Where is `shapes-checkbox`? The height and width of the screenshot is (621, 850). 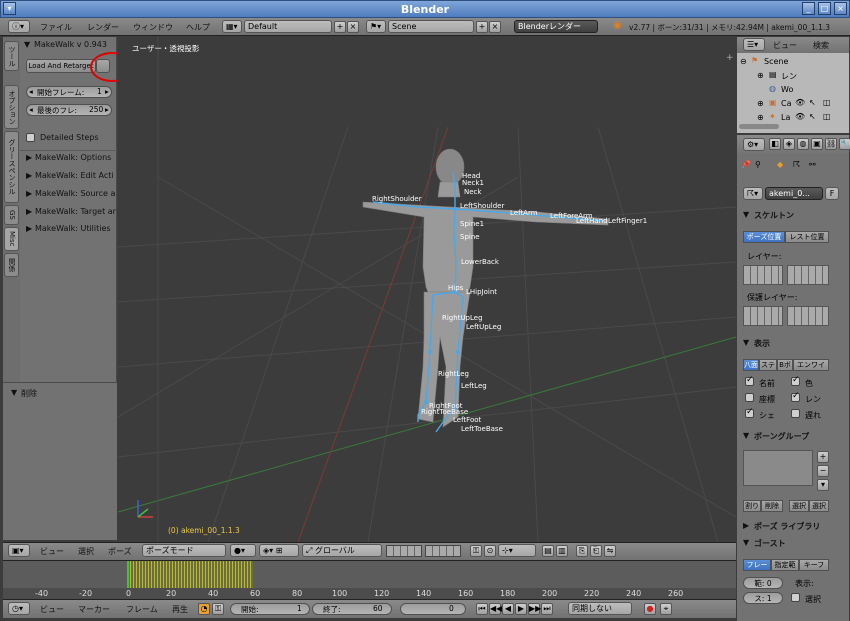 shapes-checkbox is located at coordinates (749, 412).